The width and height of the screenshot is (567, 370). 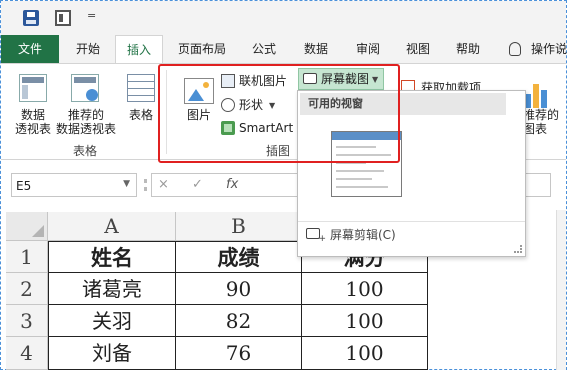 I want to click on table-icon, so click(x=141, y=88).